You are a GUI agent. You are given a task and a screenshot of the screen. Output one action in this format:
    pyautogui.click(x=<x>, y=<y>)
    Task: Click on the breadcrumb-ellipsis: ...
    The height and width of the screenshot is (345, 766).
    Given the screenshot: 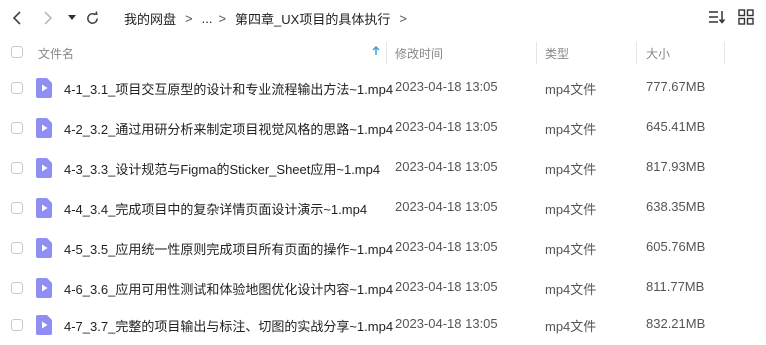 What is the action you would take?
    pyautogui.click(x=207, y=18)
    